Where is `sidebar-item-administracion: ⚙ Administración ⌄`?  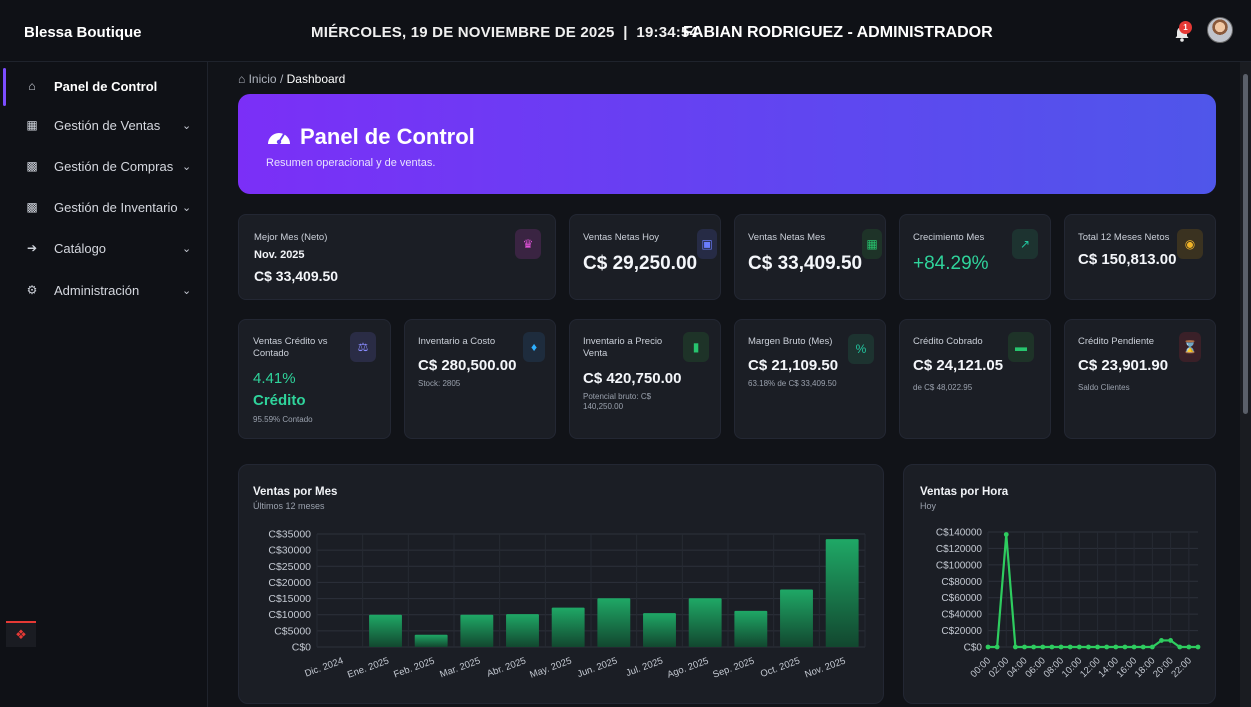 sidebar-item-administracion: ⚙ Administración ⌄ is located at coordinates (104, 290).